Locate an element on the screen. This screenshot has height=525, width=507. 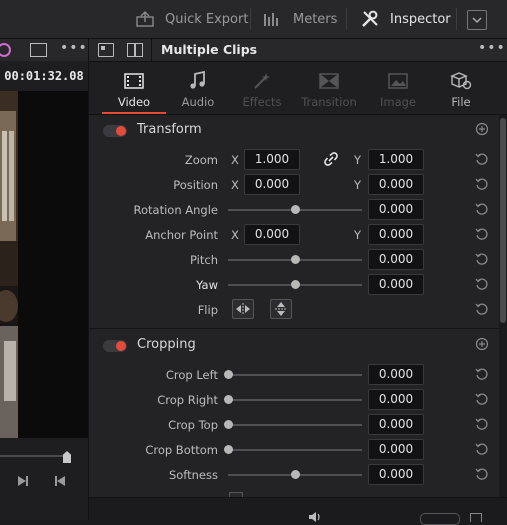
position-row: Position X 0.000 Y 0.000 is located at coordinates (294, 185).